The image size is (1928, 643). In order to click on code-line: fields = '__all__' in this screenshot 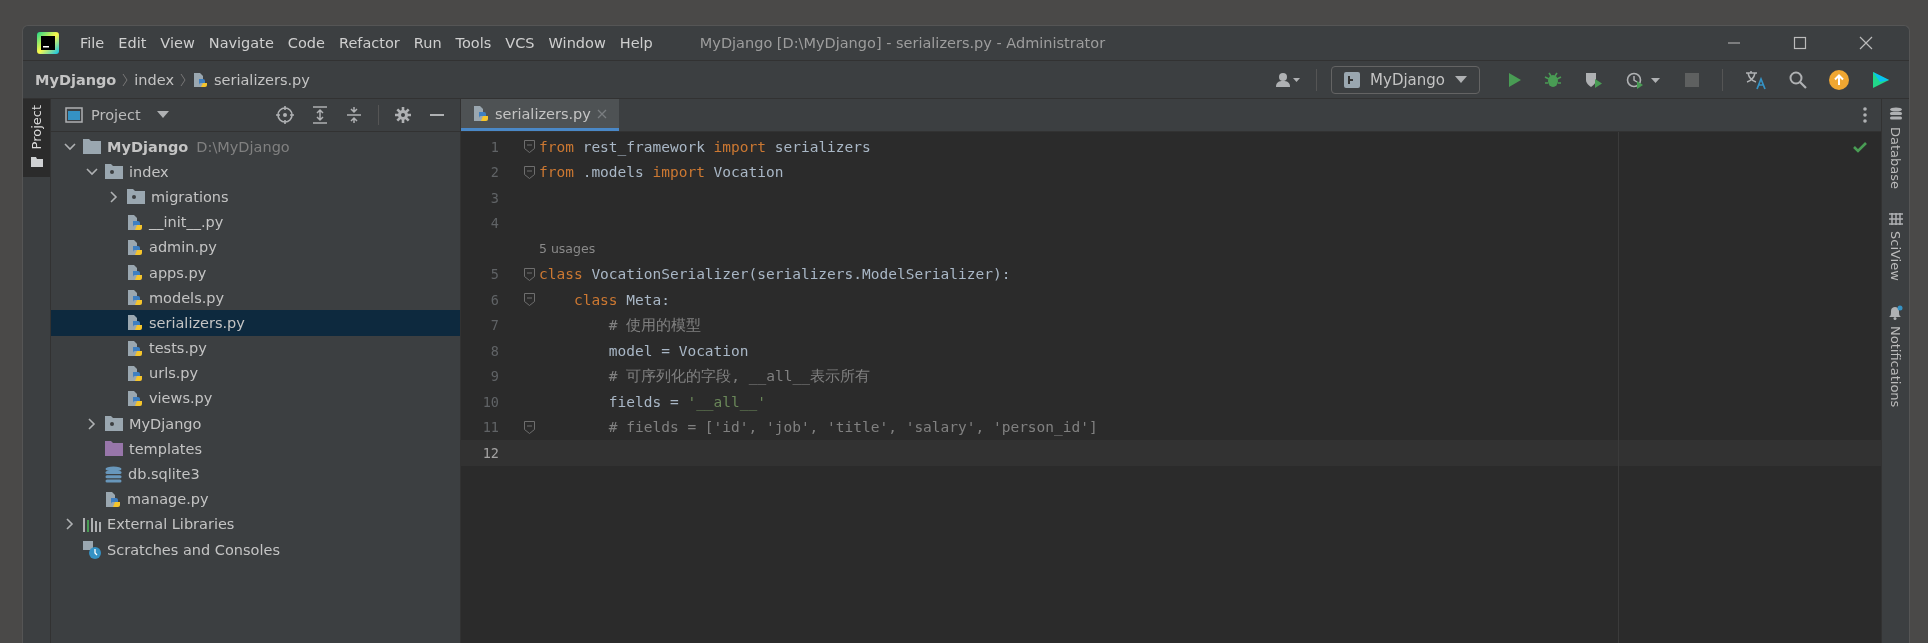, I will do `click(686, 401)`.